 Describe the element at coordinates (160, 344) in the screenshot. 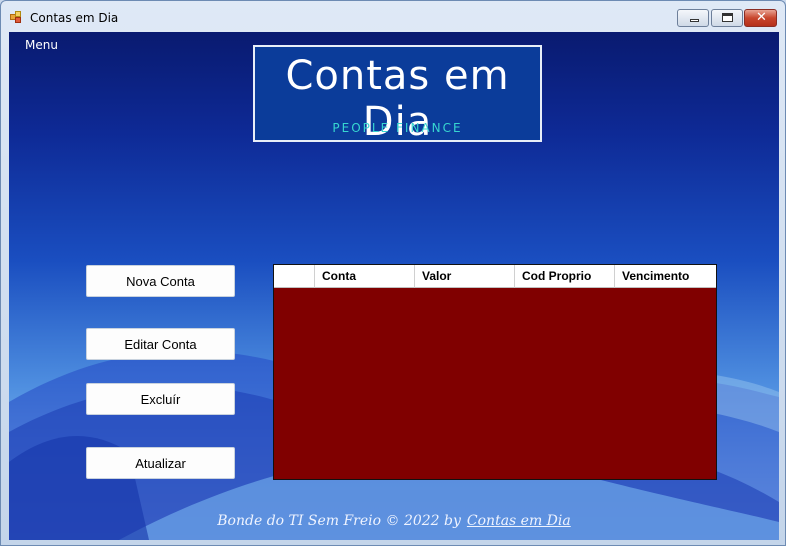

I see `edit-account-button: Editar Conta` at that location.